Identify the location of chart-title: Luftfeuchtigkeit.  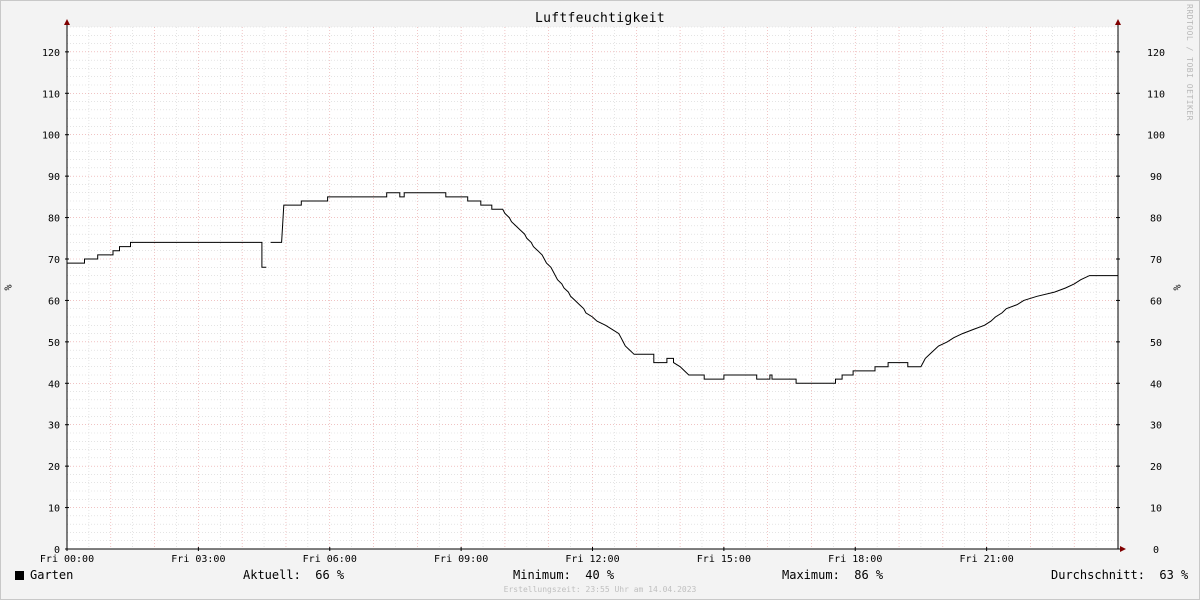
(600, 18).